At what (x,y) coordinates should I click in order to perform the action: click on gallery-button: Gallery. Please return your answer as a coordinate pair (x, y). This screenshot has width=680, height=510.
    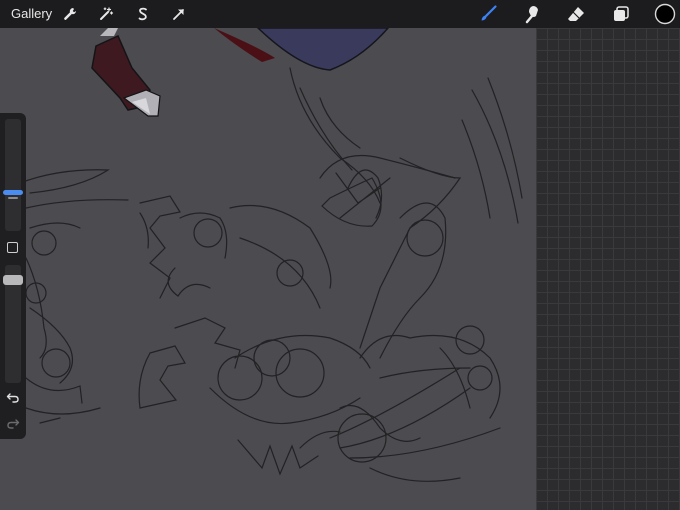
    Looking at the image, I should click on (31, 14).